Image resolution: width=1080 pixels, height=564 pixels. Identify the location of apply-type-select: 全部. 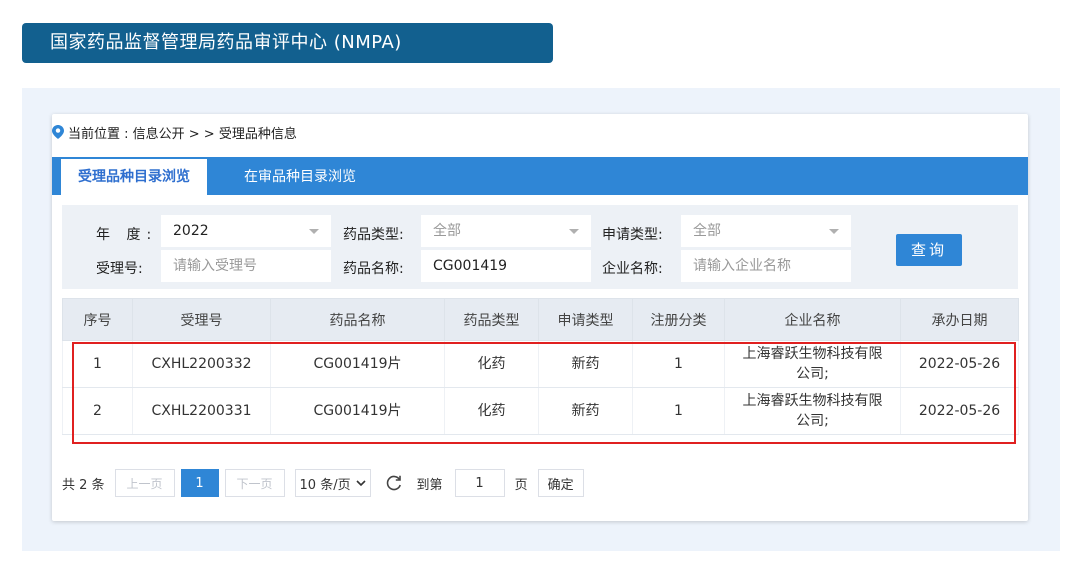
(766, 231).